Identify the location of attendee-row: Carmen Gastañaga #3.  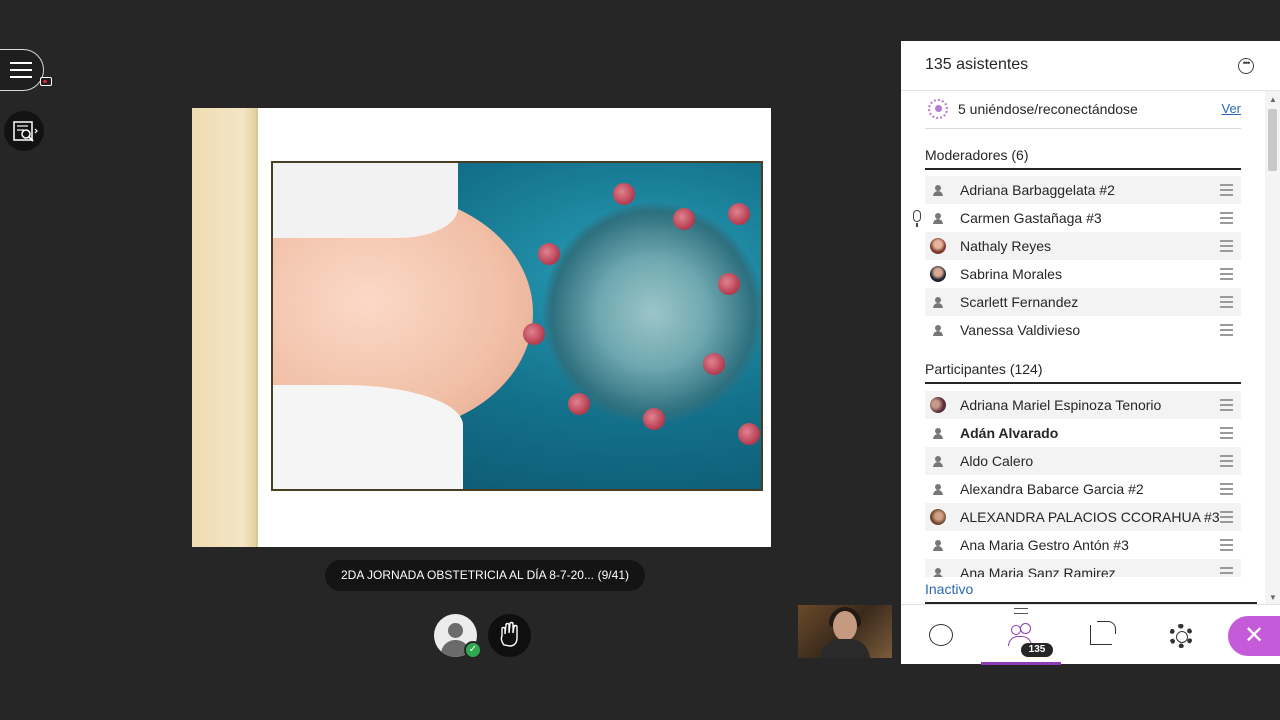
(1077, 218).